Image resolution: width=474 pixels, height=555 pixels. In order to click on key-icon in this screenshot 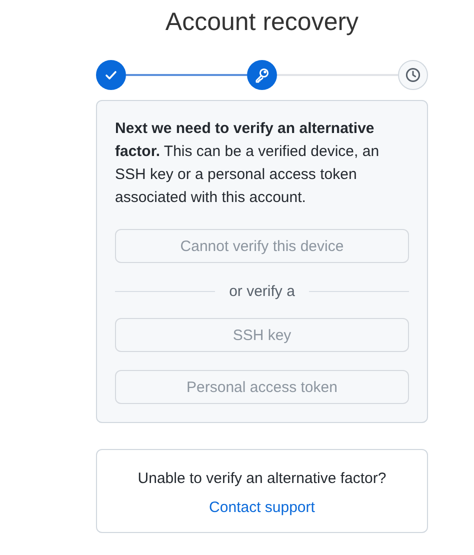, I will do `click(262, 75)`.